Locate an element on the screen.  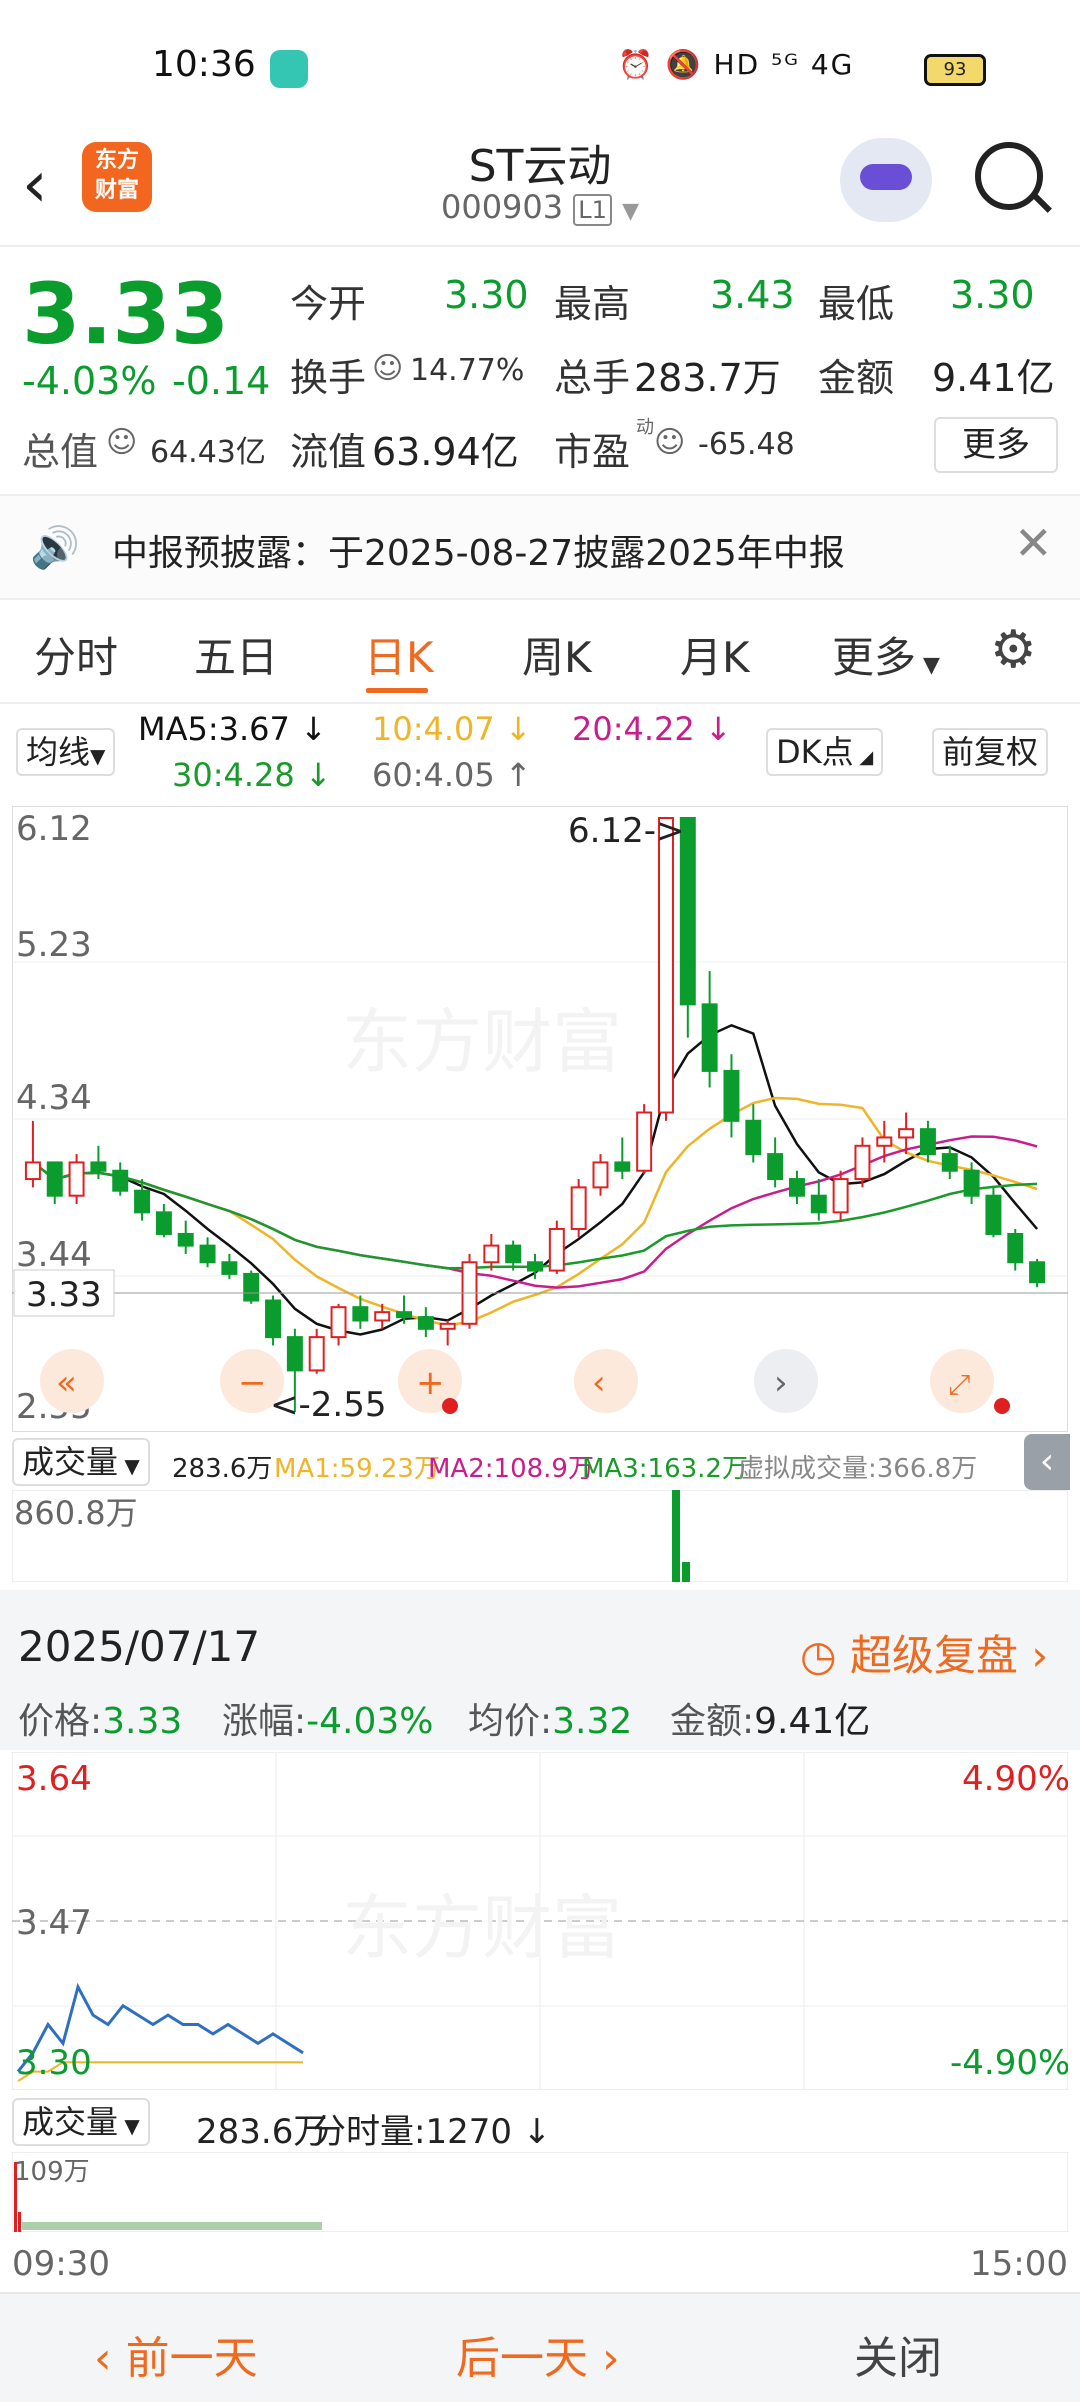
high-label: 最高 is located at coordinates (592, 304).